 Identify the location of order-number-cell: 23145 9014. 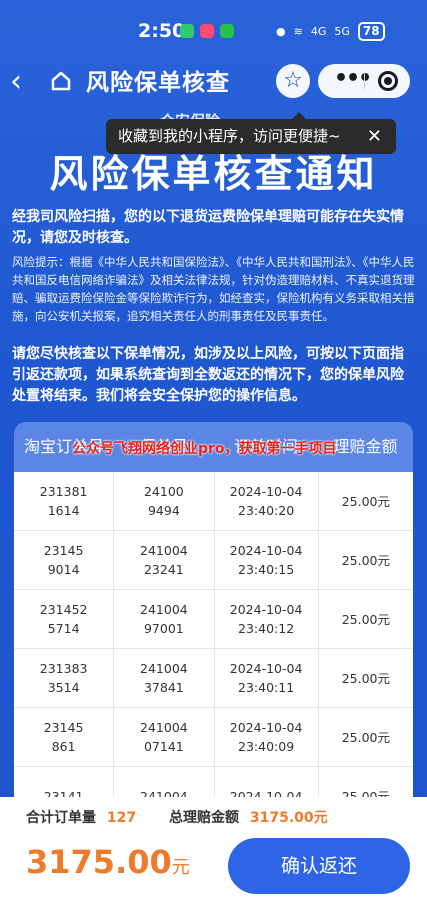
(64, 560).